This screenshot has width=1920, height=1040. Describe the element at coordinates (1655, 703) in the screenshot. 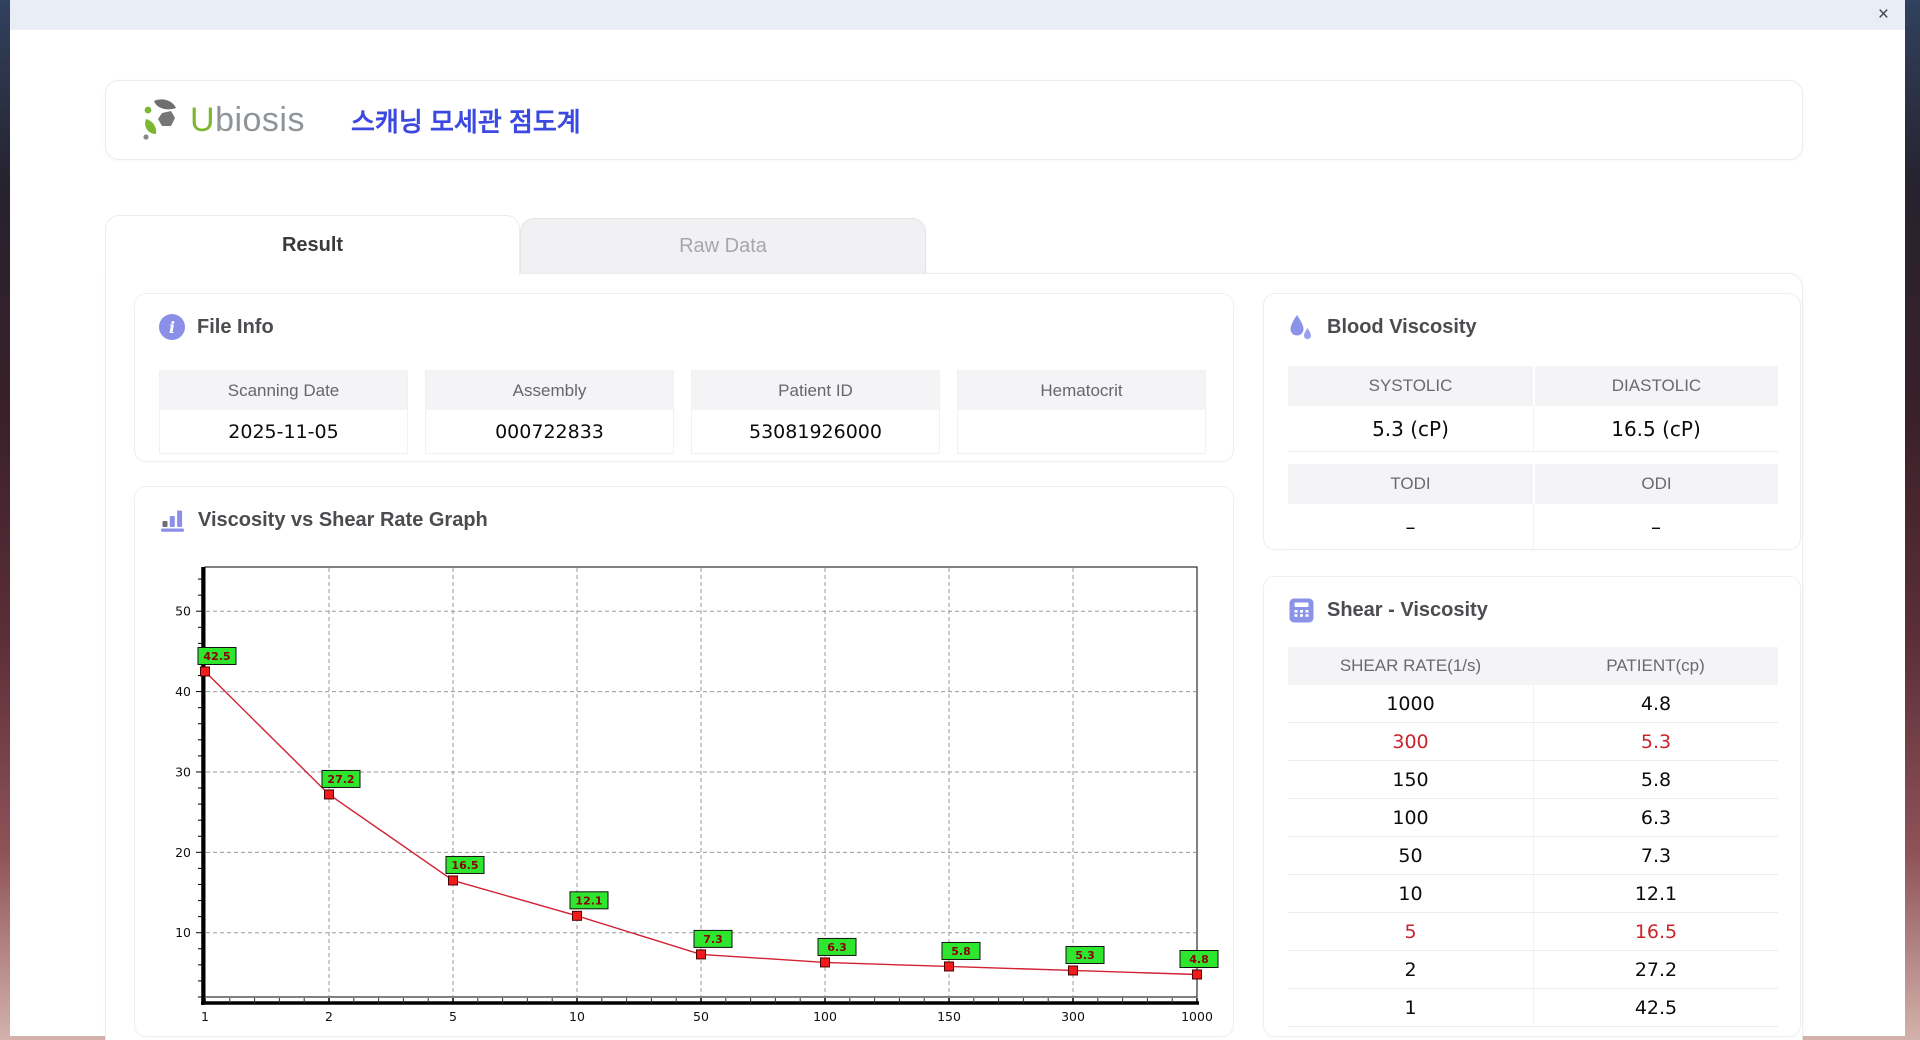

I see `patient-viscosity-cell: 4.8` at that location.